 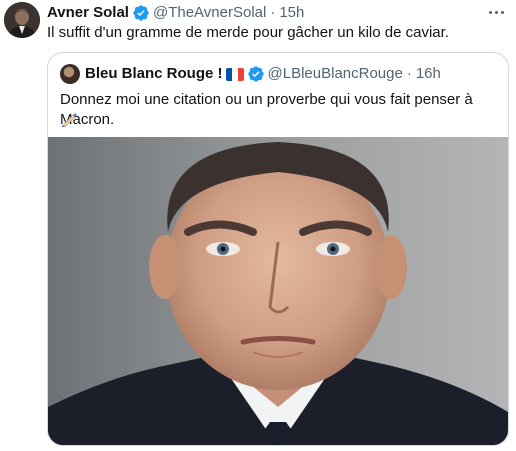 What do you see at coordinates (335, 73) in the screenshot?
I see `quoted-author-handle: @LBleuBlancRouge` at bounding box center [335, 73].